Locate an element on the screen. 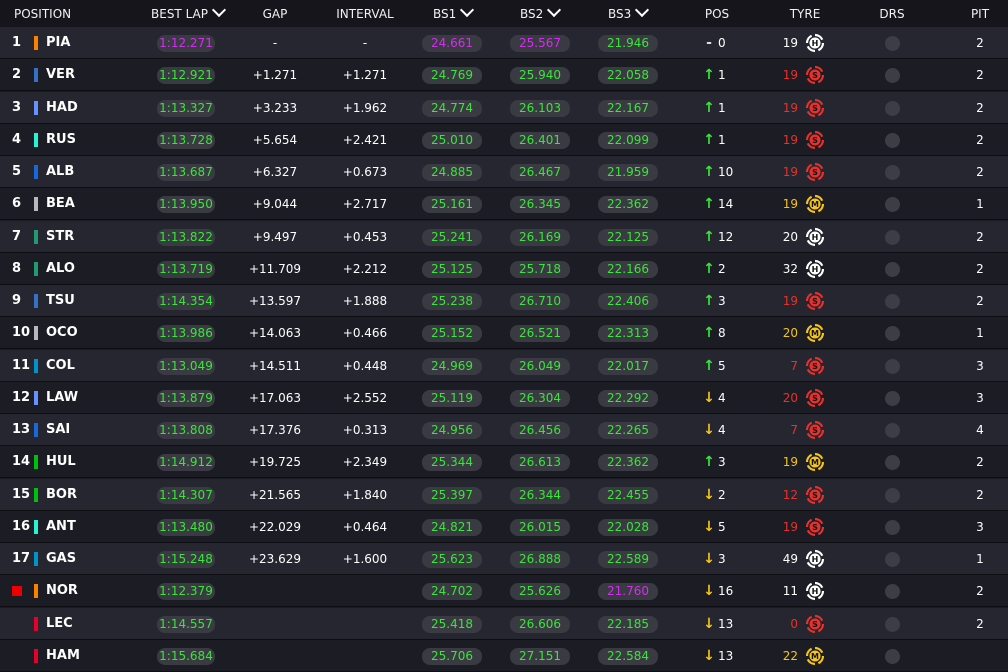 The height and width of the screenshot is (672, 1008). header-pit: PIT is located at coordinates (980, 14).